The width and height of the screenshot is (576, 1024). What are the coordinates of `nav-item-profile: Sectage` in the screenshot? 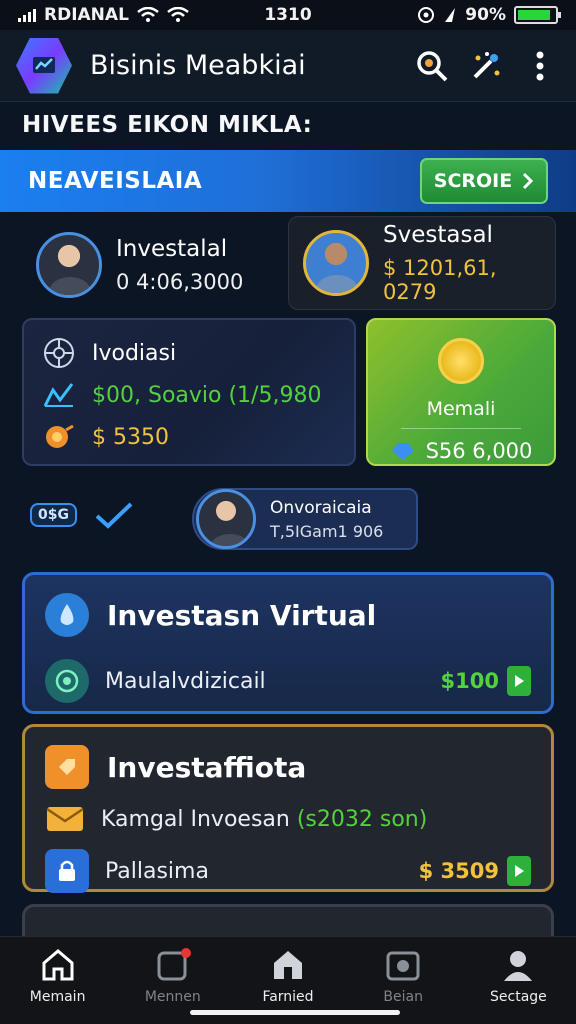 It's located at (518, 980).